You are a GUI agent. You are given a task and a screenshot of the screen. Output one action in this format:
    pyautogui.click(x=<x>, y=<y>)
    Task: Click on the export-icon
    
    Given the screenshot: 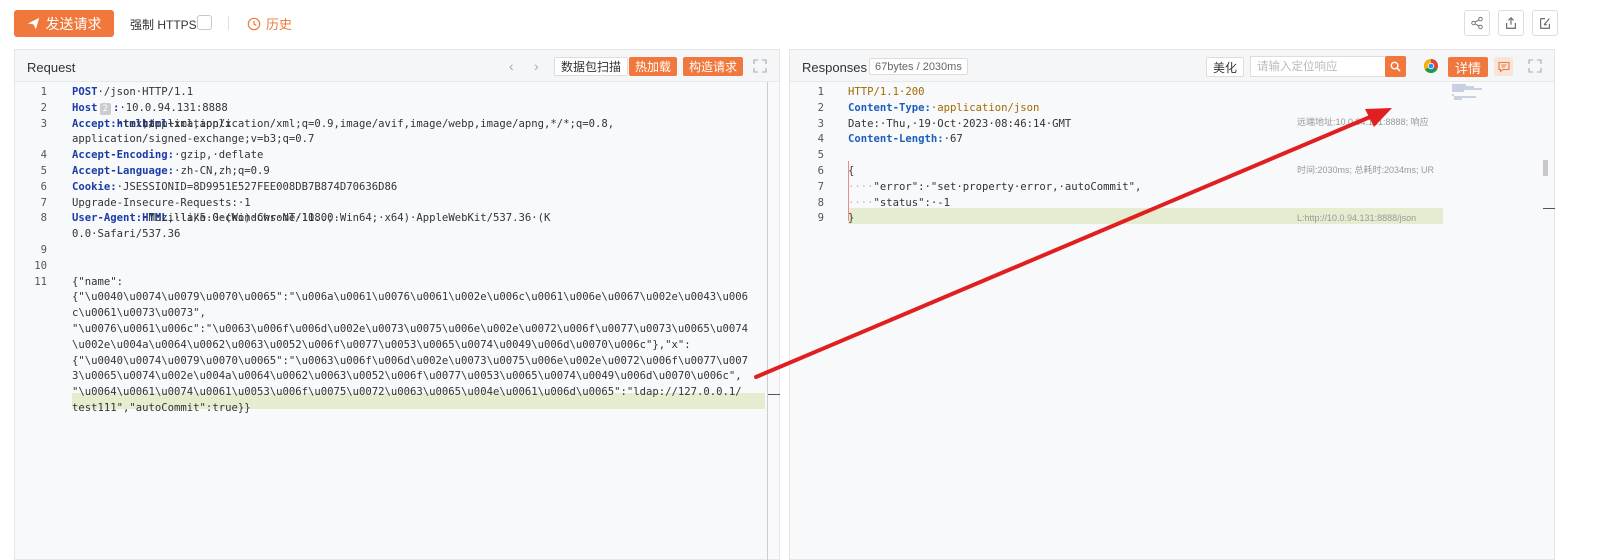 What is the action you would take?
    pyautogui.click(x=1511, y=22)
    